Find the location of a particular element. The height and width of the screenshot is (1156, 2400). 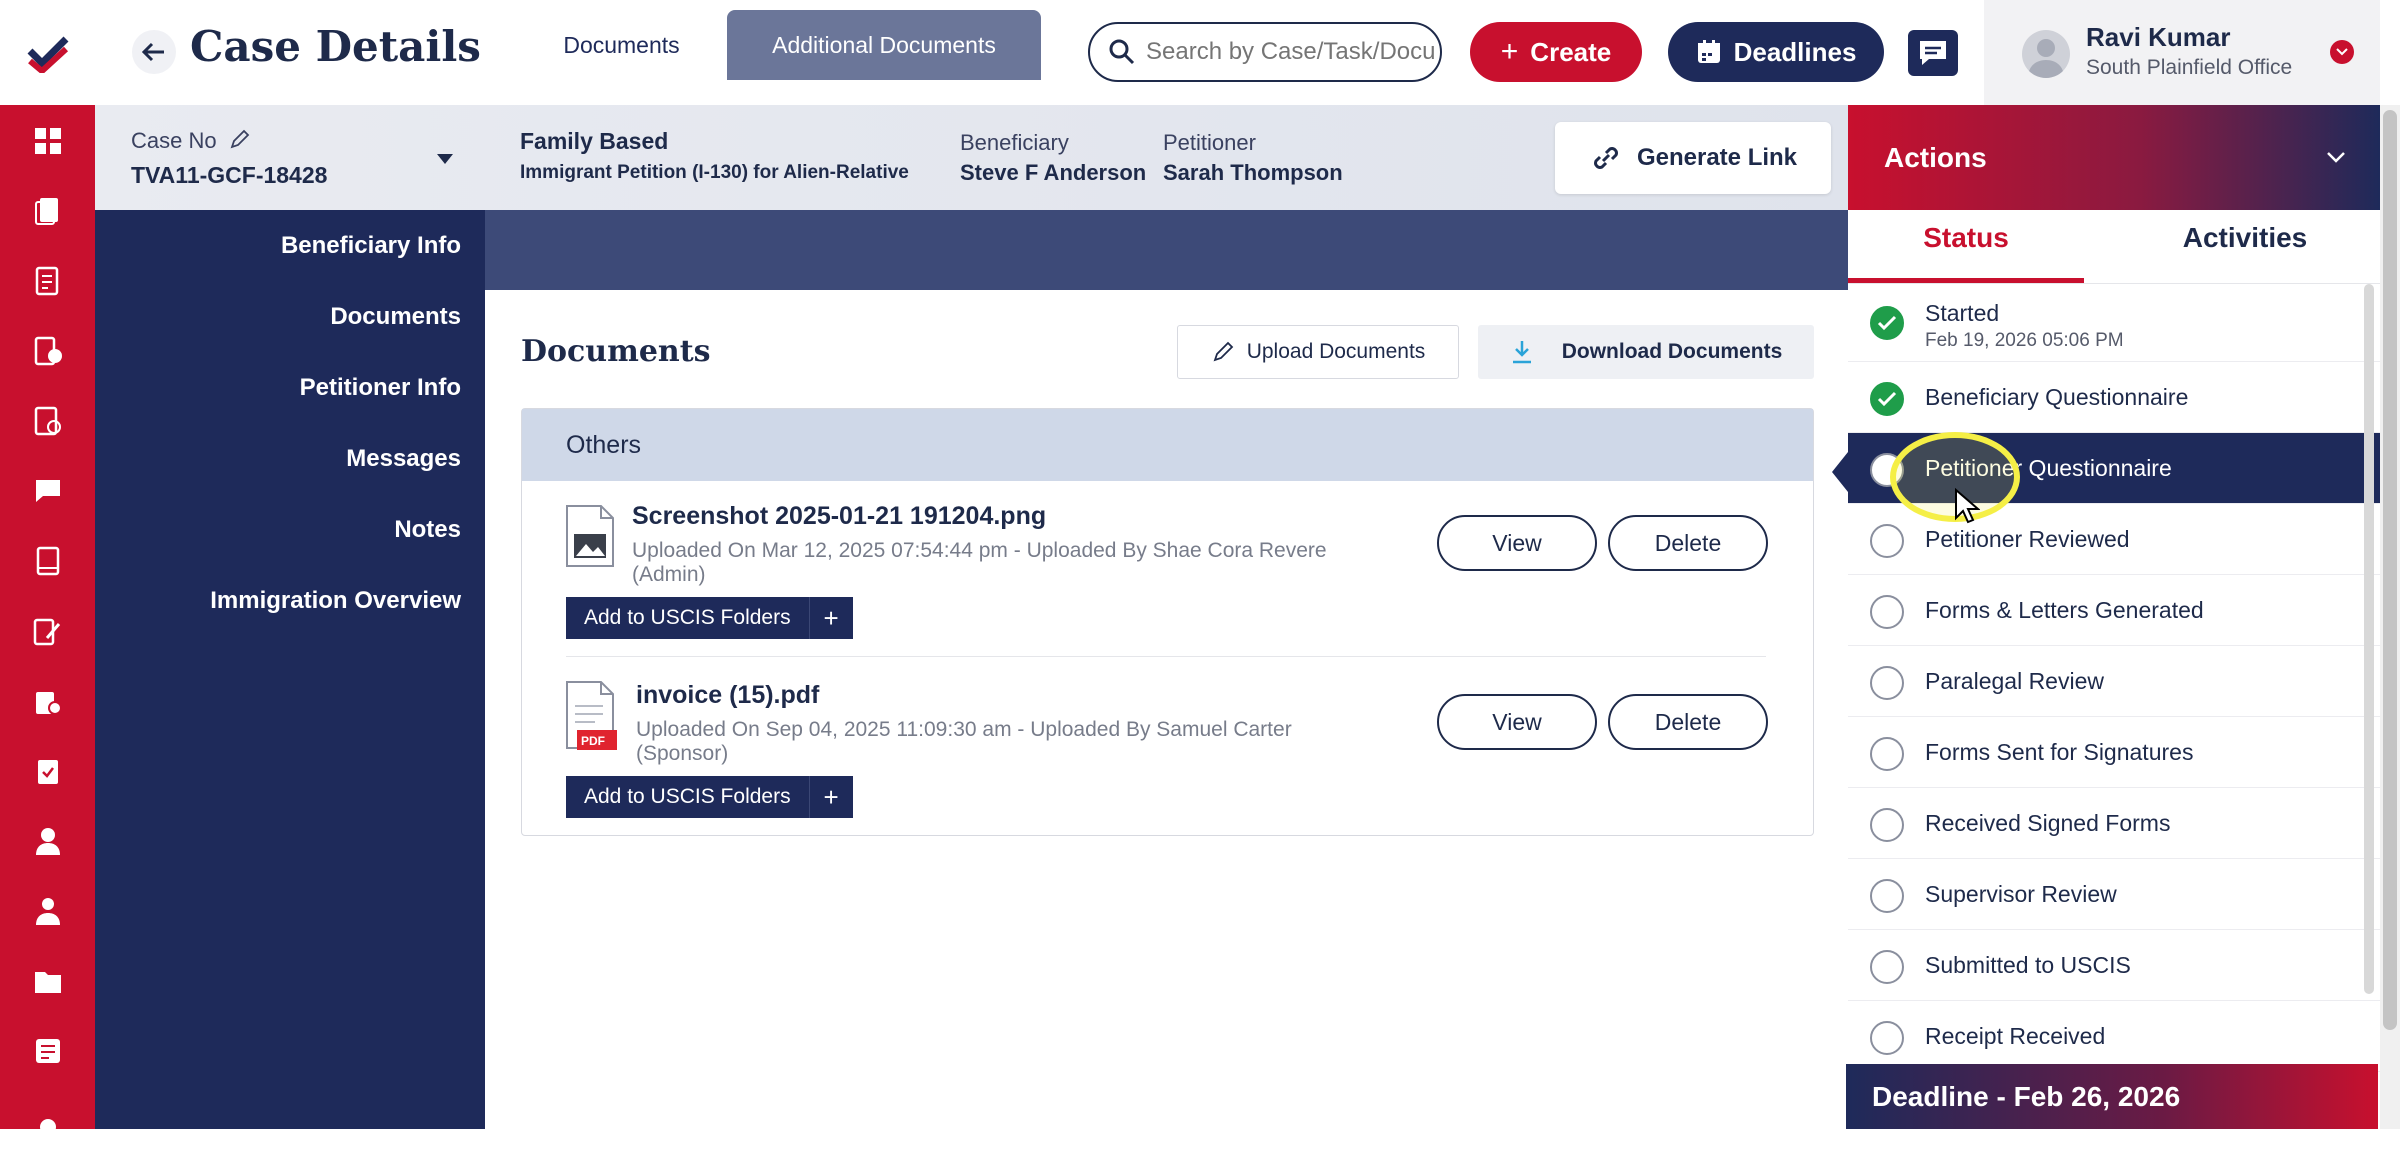

active-tab-indicator is located at coordinates (1966, 280).